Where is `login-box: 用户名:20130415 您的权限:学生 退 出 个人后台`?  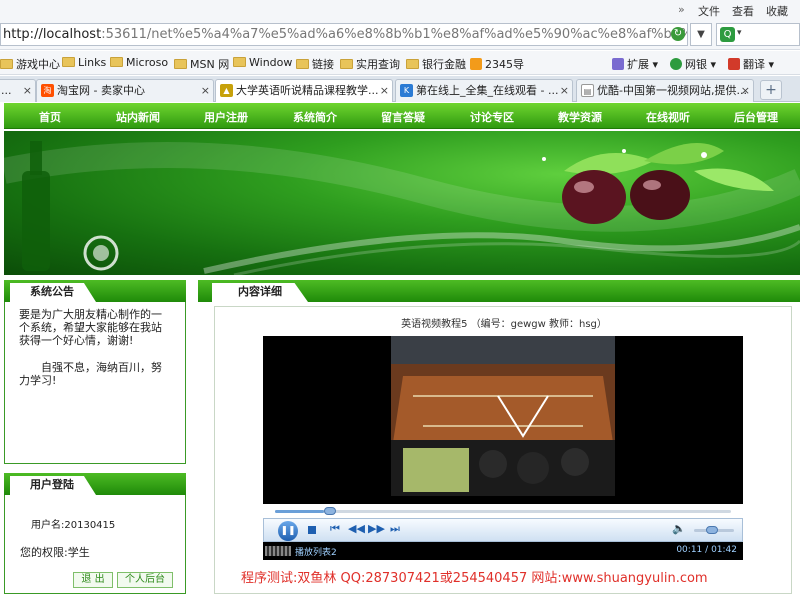 login-box: 用户名:20130415 您的权限:学生 退 出 个人后台 is located at coordinates (95, 544).